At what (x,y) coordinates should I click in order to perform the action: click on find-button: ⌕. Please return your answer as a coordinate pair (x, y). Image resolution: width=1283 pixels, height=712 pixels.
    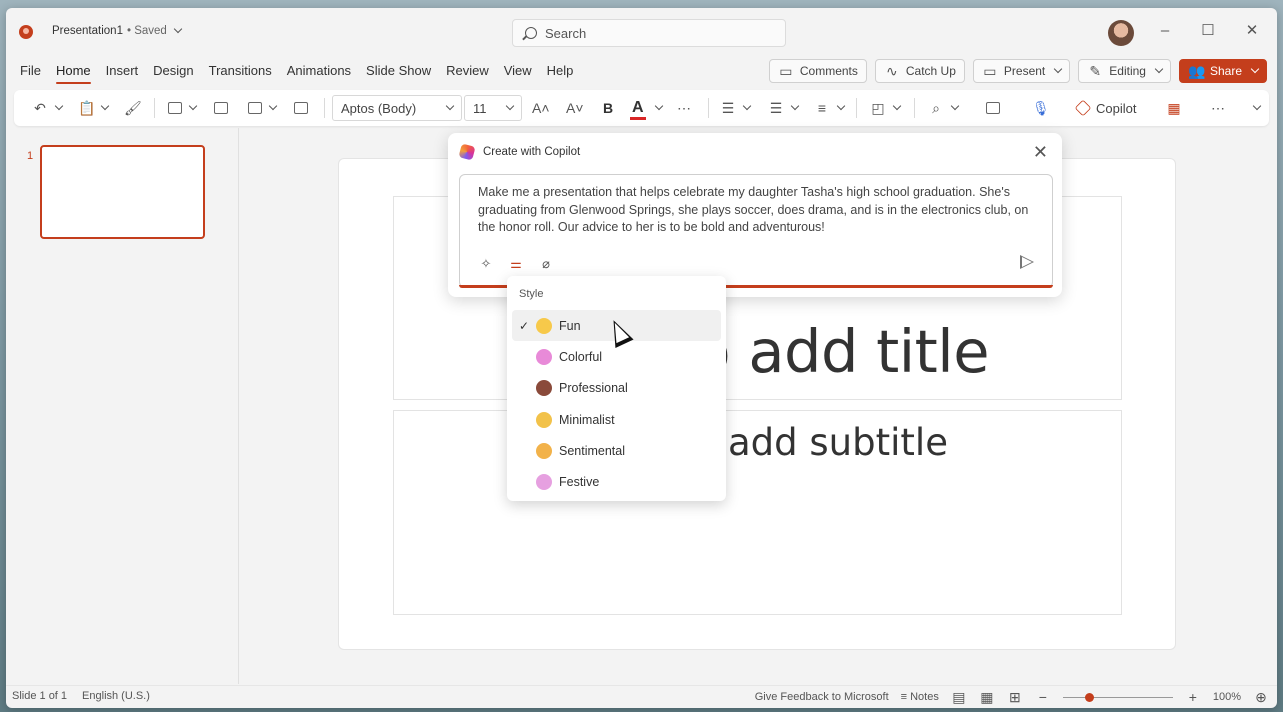
    Looking at the image, I should click on (944, 108).